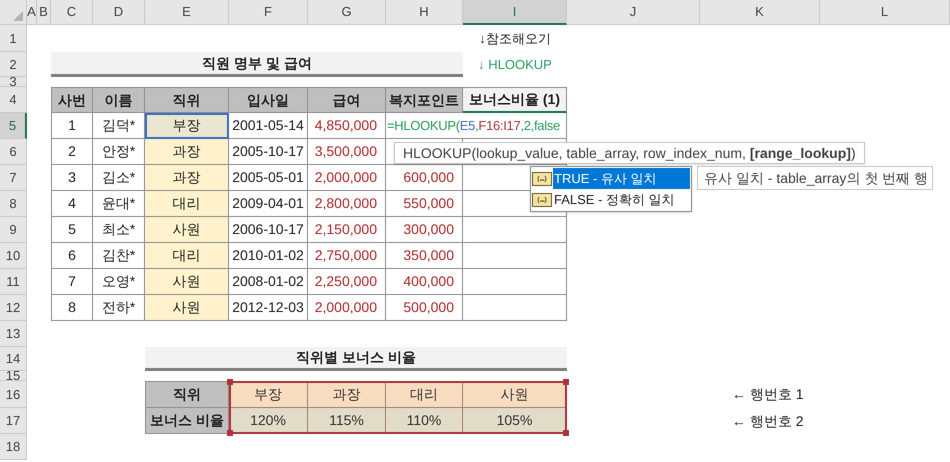 Image resolution: width=950 pixels, height=462 pixels. Describe the element at coordinates (268, 12) in the screenshot. I see `column-header: F` at that location.